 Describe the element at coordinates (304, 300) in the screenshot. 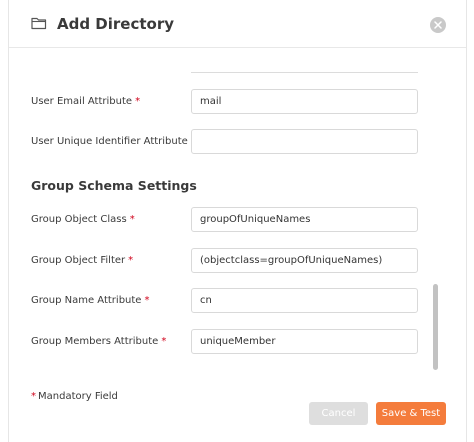

I see `group-name-attribute-input` at that location.